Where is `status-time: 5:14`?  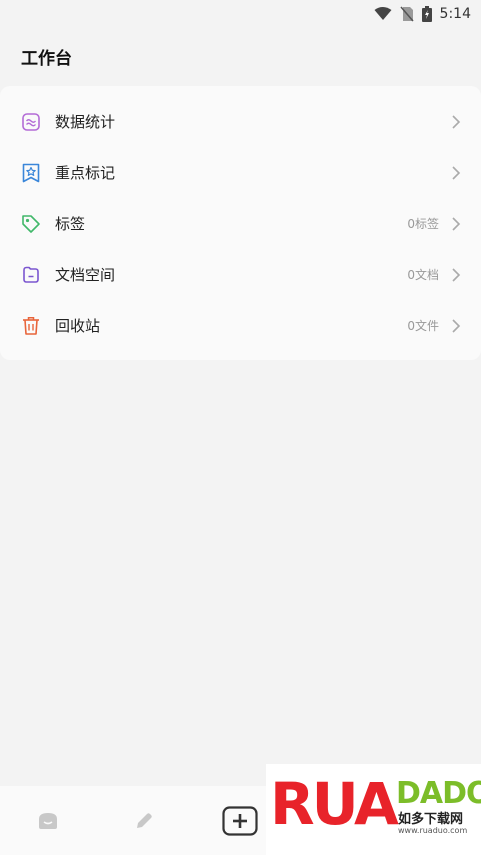 status-time: 5:14 is located at coordinates (455, 14).